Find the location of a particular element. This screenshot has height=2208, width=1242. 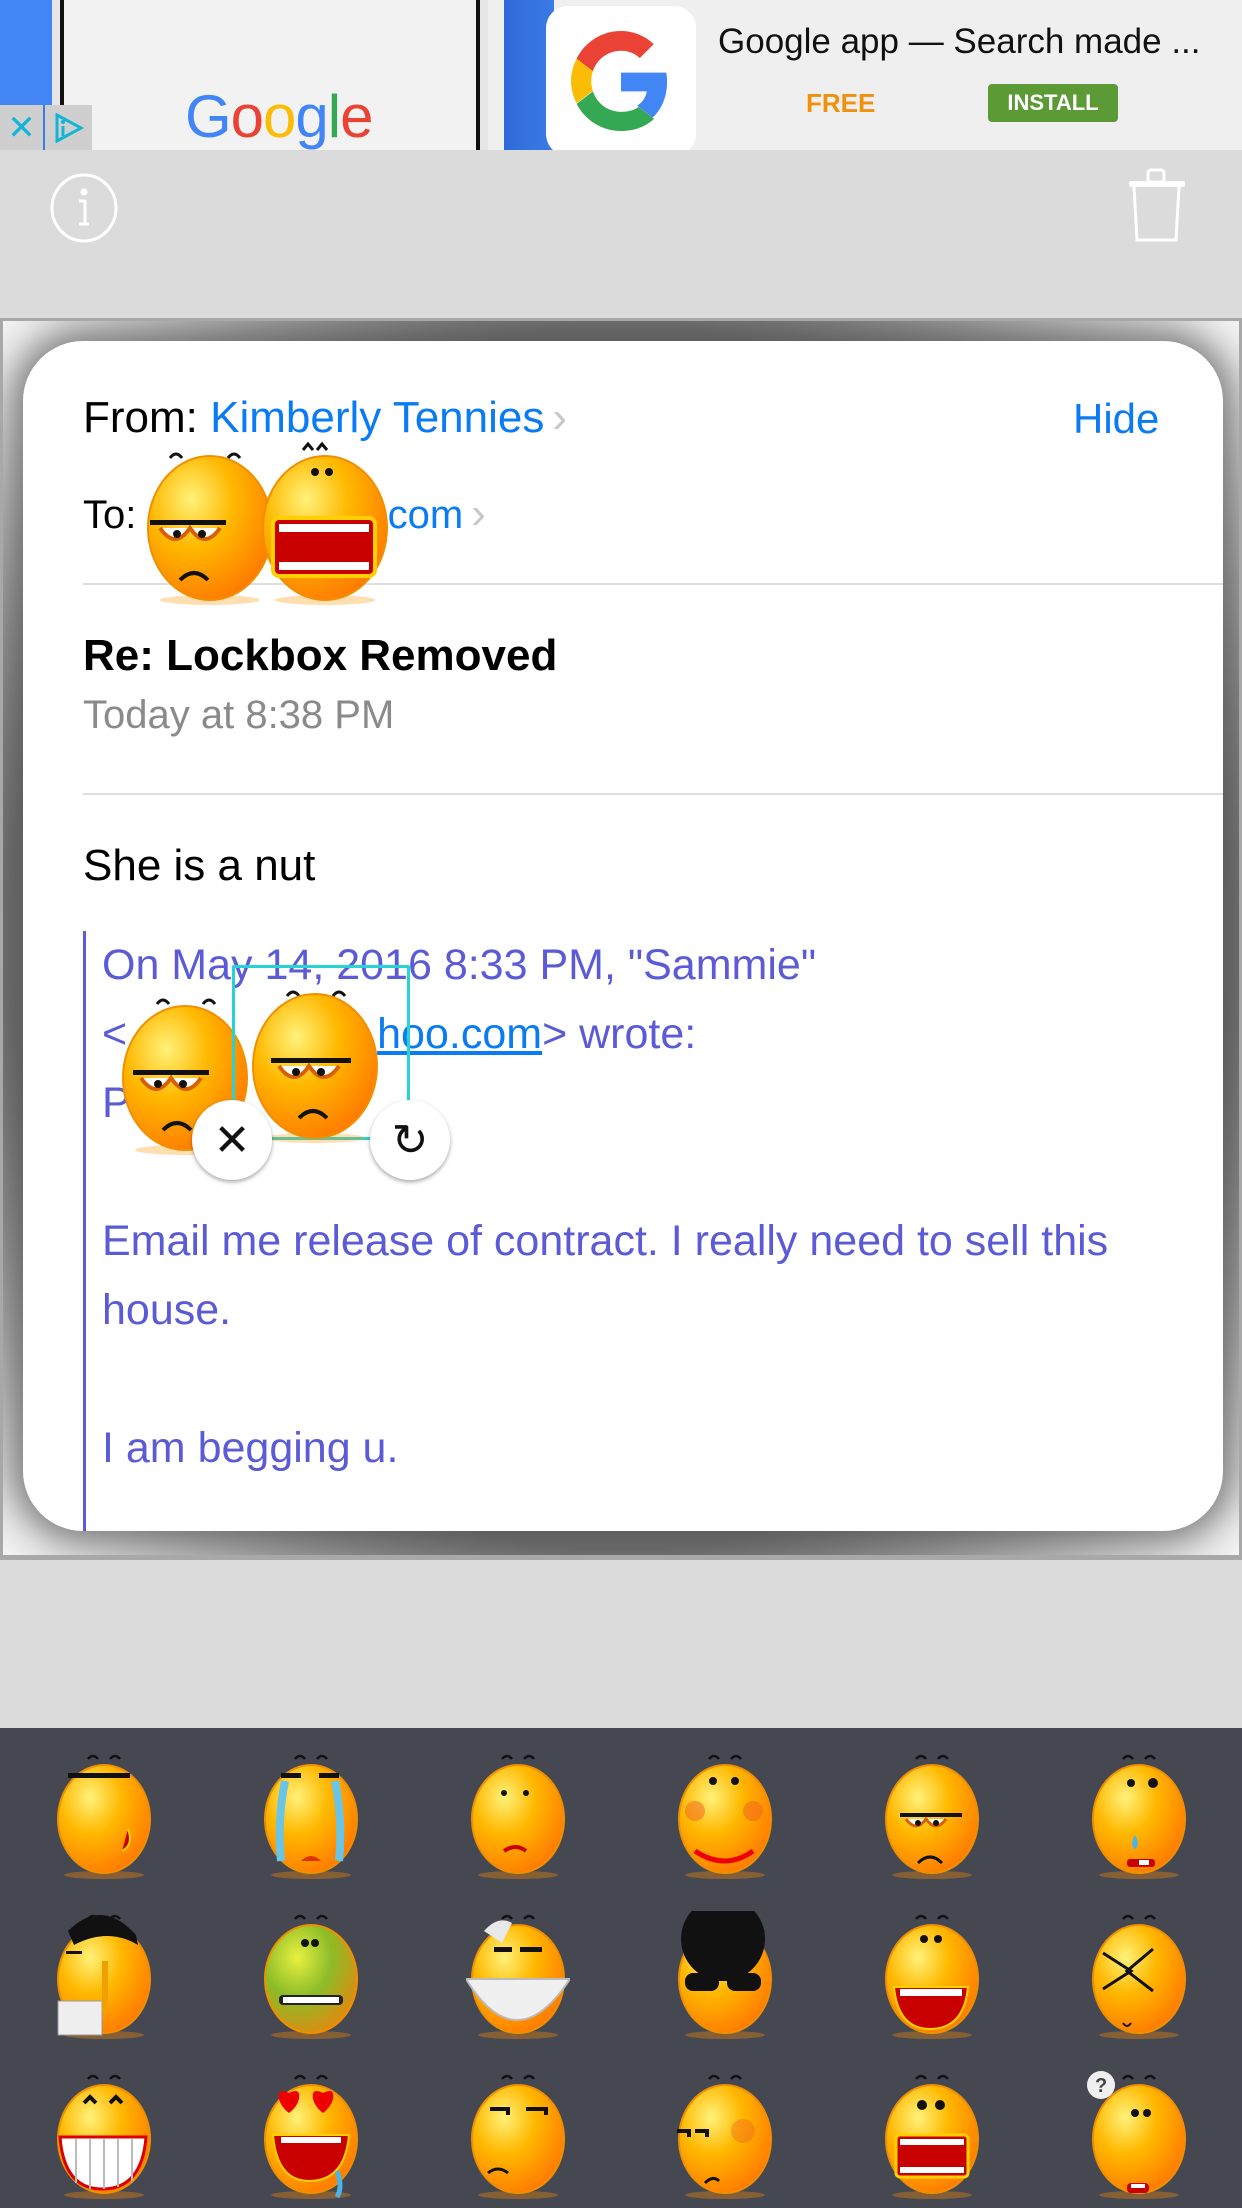

adchoices-icon is located at coordinates (67, 127).